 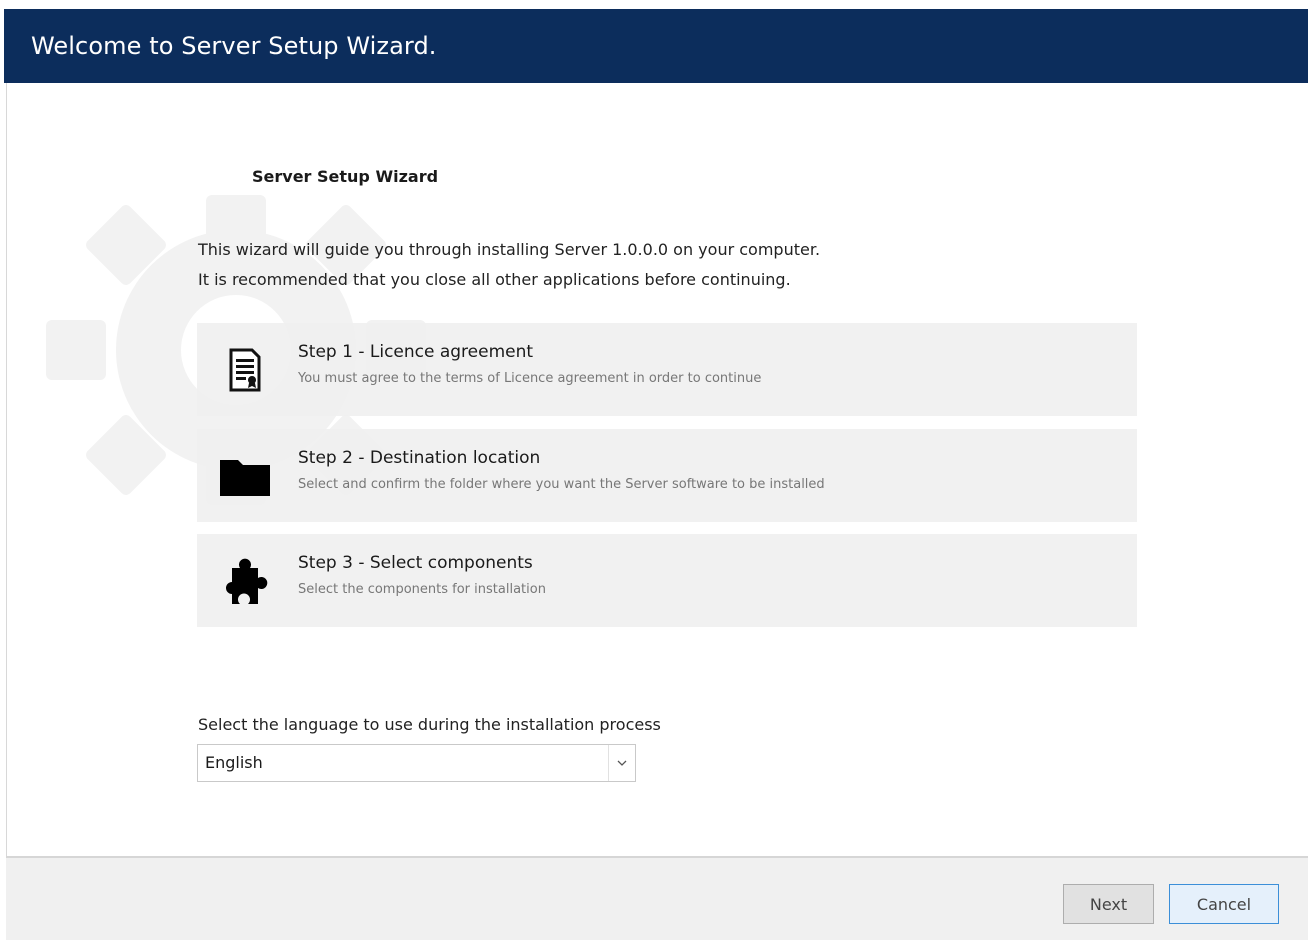 What do you see at coordinates (234, 46) in the screenshot?
I see `window-title: Welcome to Server Setup Wizard.` at bounding box center [234, 46].